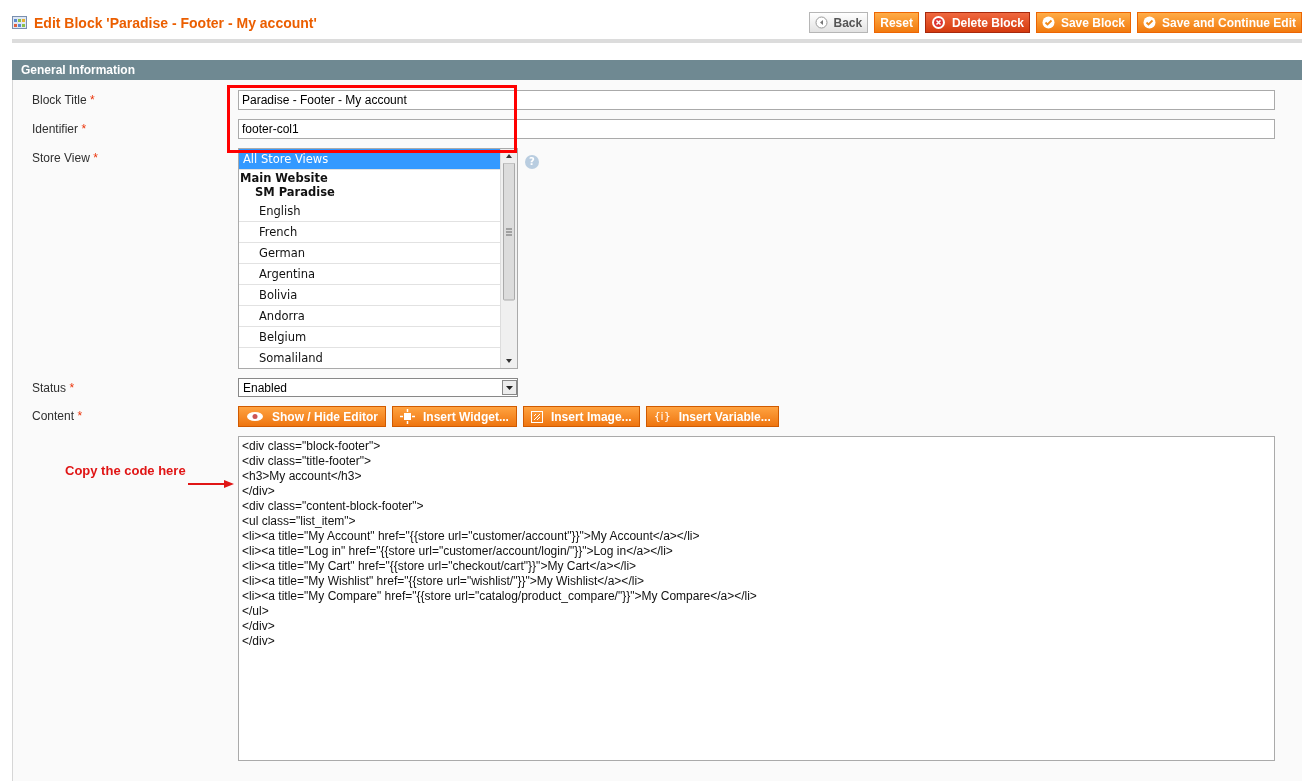  I want to click on action-button: Delete Block, so click(977, 22).